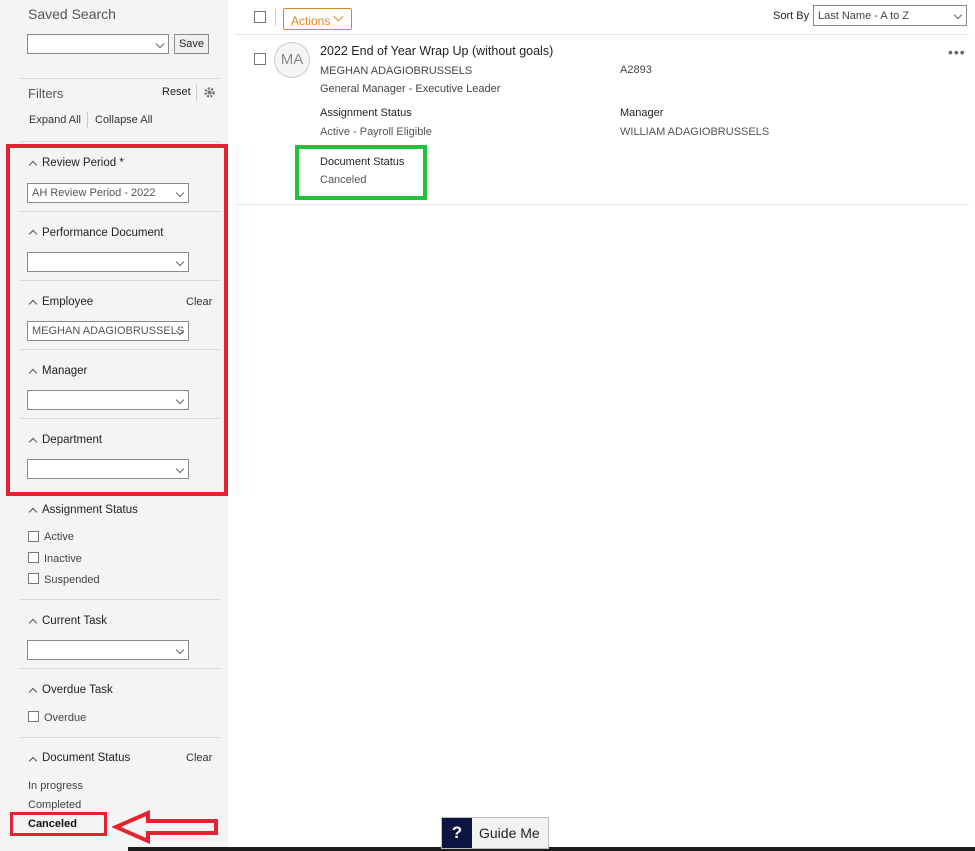  Describe the element at coordinates (436, 51) in the screenshot. I see `record-title-link: 2022 End of Year Wrap Up (without goals)` at that location.